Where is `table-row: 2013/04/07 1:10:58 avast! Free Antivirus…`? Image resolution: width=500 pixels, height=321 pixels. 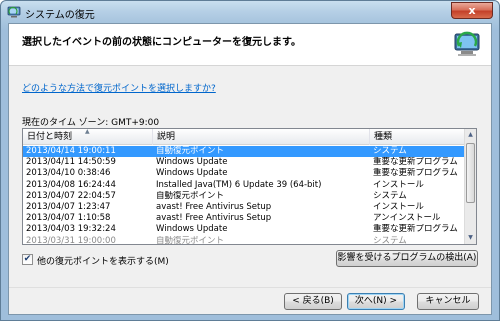
table-row: 2013/04/07 1:10:58 avast! Free Antivirus… is located at coordinates (244, 218).